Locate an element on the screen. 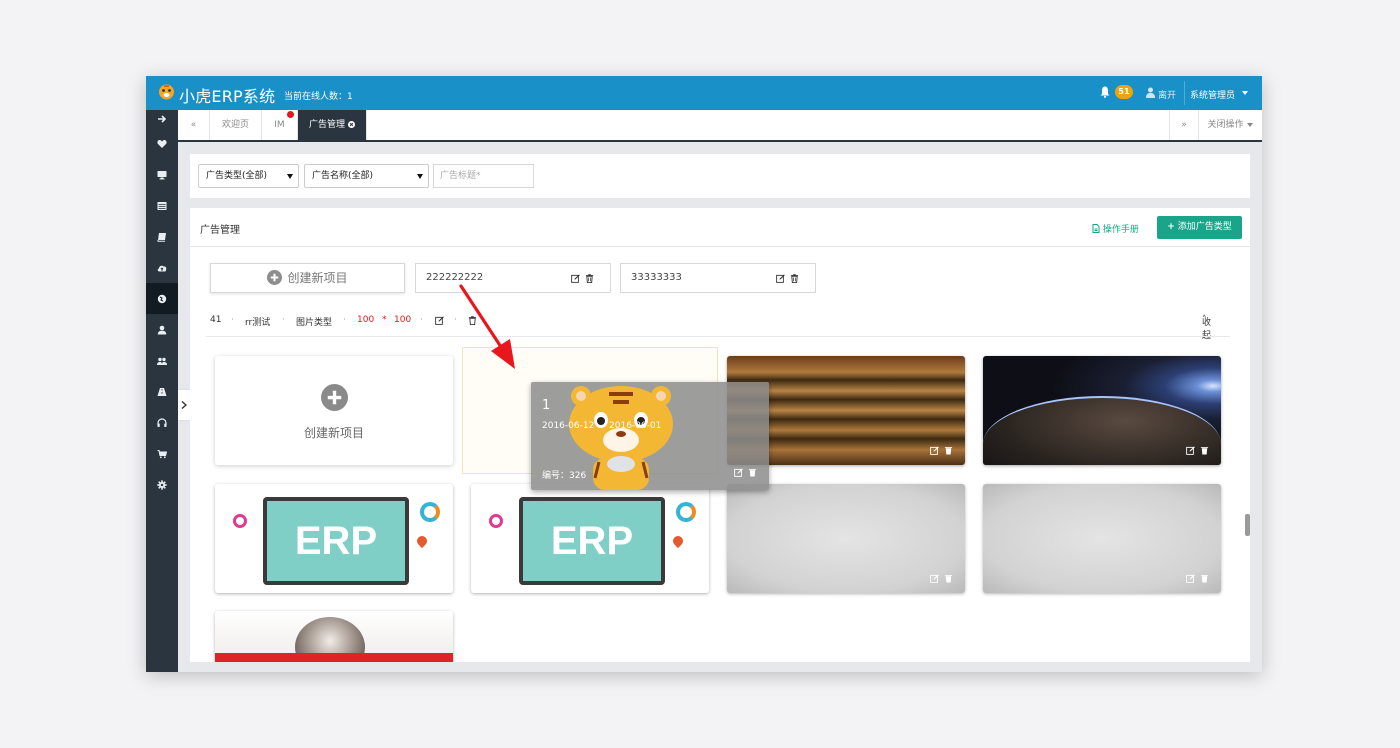  create-ad-tile: 创建新项目 is located at coordinates (334, 410).